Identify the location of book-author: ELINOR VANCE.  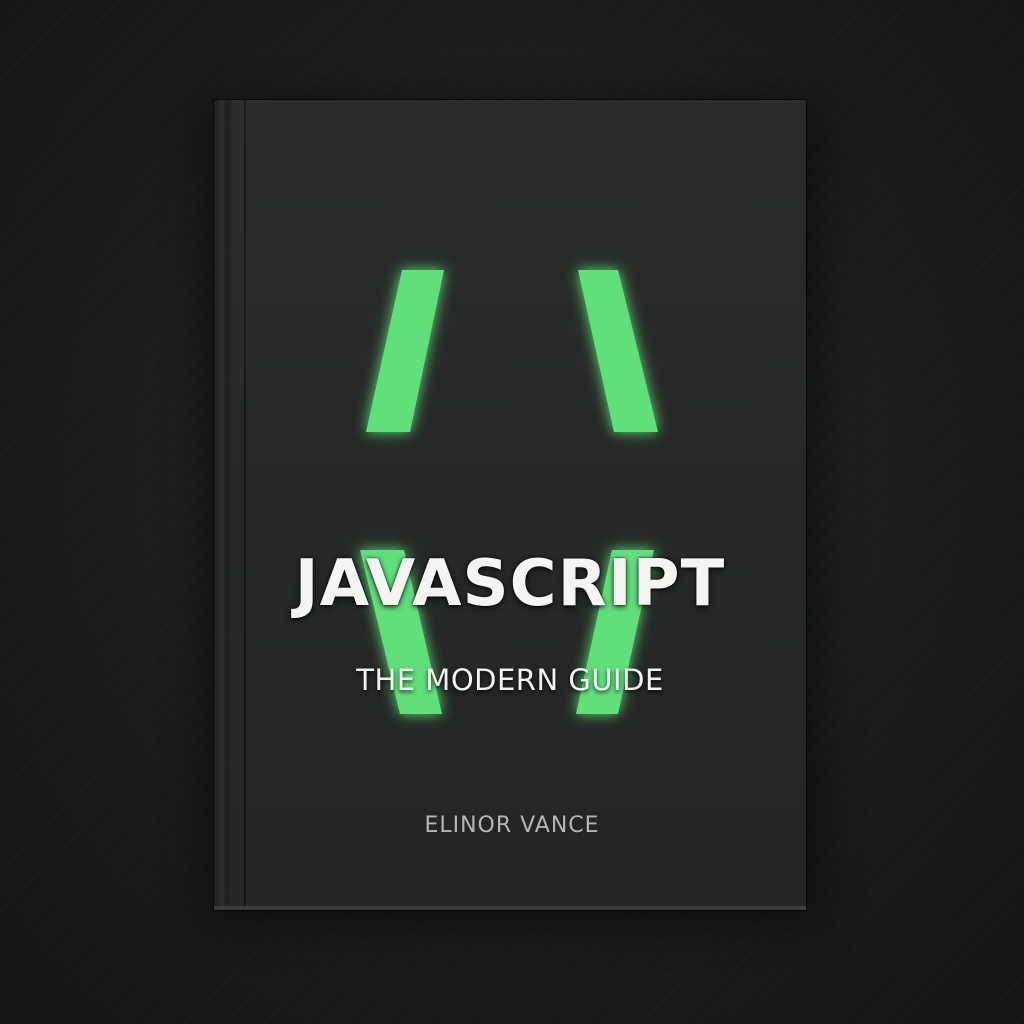
(512, 825).